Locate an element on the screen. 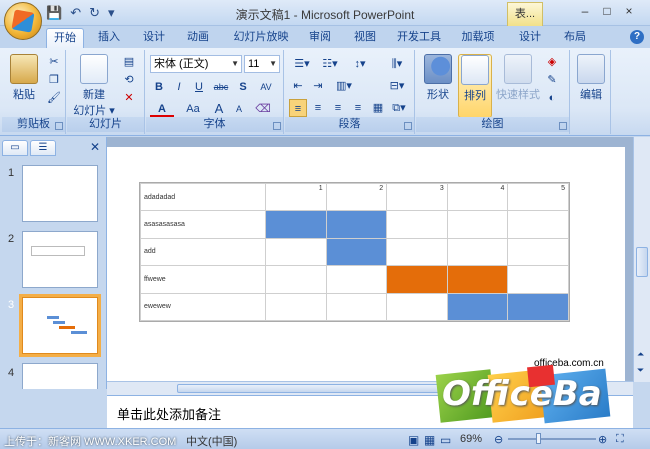 This screenshot has width=650, height=449. align-center-icon: ≡ is located at coordinates (318, 108).